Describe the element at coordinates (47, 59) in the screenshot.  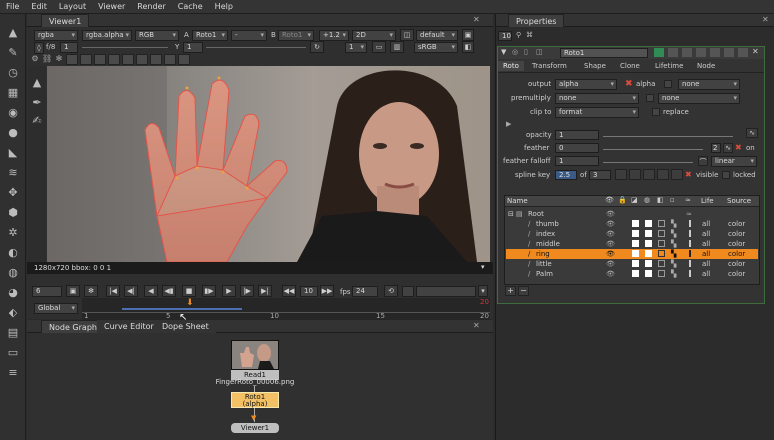
I see `link-icon: ⛓` at that location.